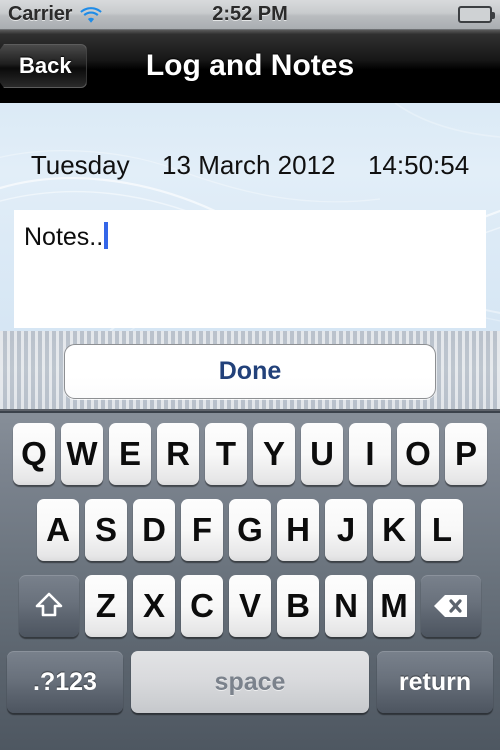 This screenshot has height=750, width=500. Describe the element at coordinates (466, 454) in the screenshot. I see `key-p: P` at that location.